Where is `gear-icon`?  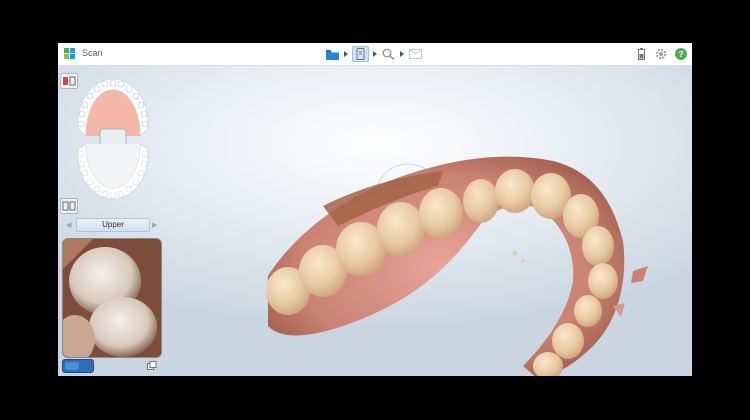
gear-icon is located at coordinates (661, 54).